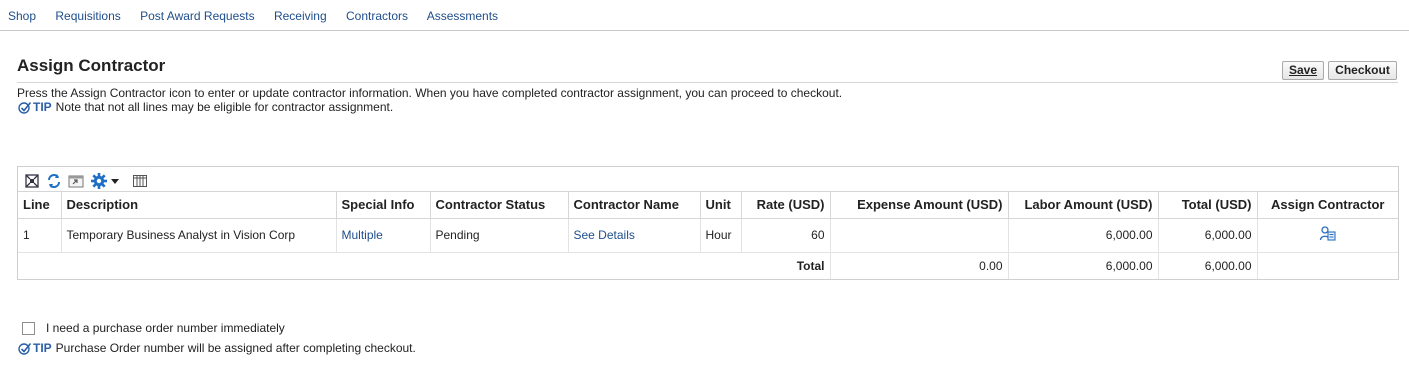 The image size is (1409, 383). I want to click on col-header-rate: Rate (USD), so click(786, 205).